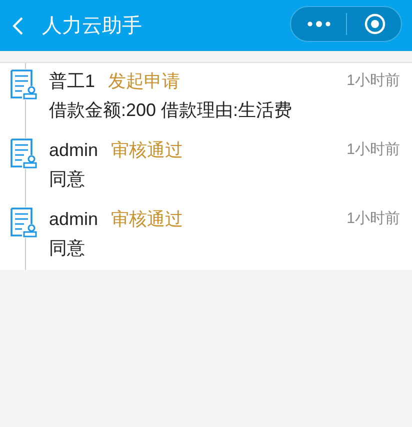  What do you see at coordinates (375, 24) in the screenshot?
I see `close-icon` at bounding box center [375, 24].